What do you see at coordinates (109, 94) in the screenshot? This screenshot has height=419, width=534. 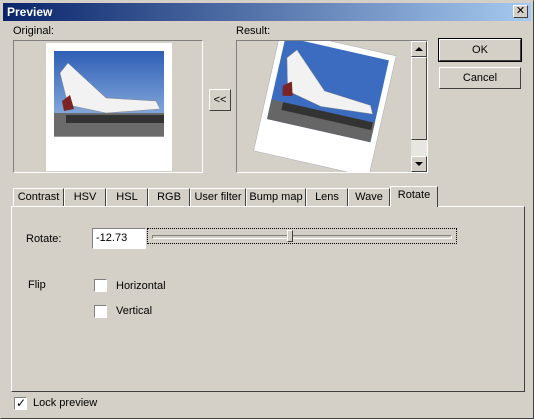 I see `original-photo` at bounding box center [109, 94].